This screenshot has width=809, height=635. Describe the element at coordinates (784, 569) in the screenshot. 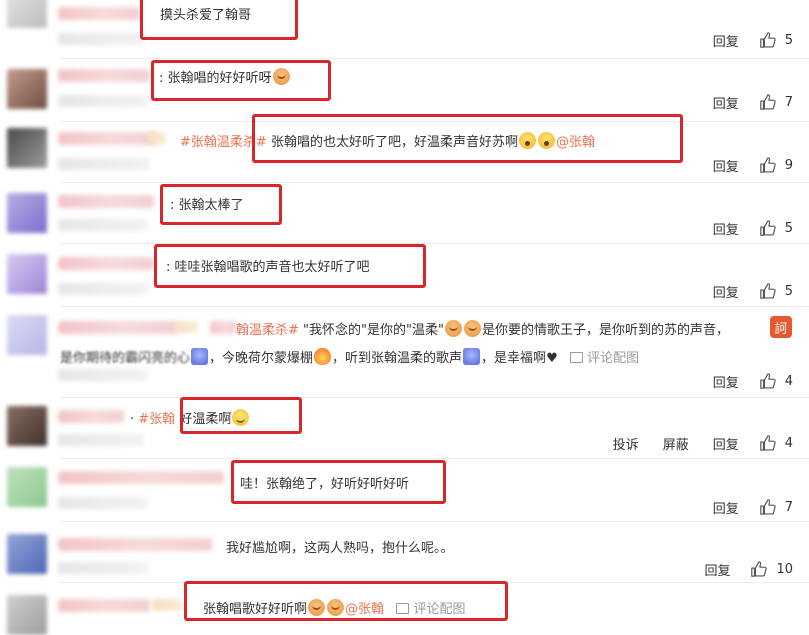

I see `like-count: 10` at that location.